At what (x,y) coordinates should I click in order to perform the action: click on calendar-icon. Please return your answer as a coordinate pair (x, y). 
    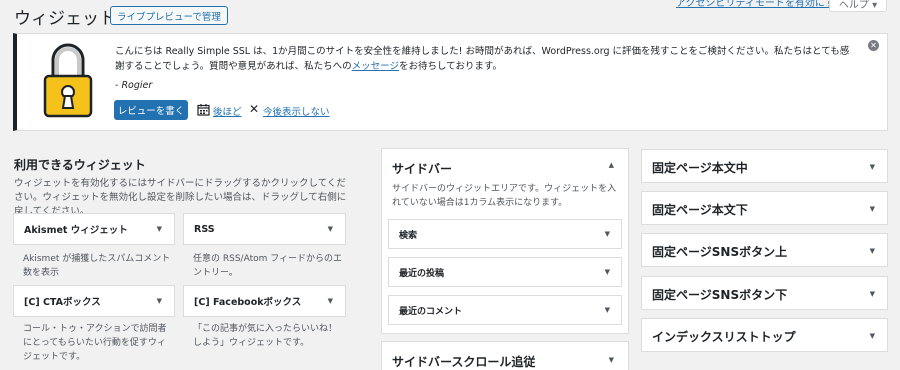
    Looking at the image, I should click on (203, 110).